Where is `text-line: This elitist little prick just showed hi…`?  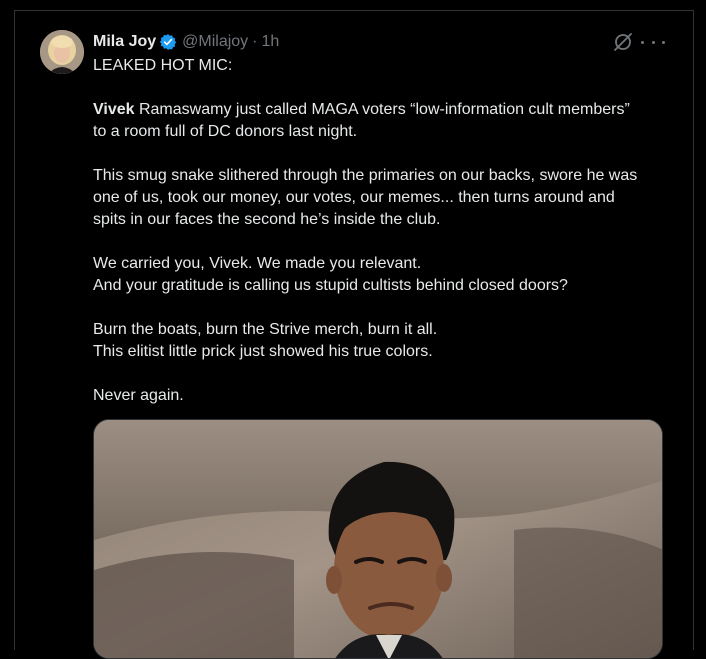
text-line: This elitist little prick just showed hi… is located at coordinates (263, 351).